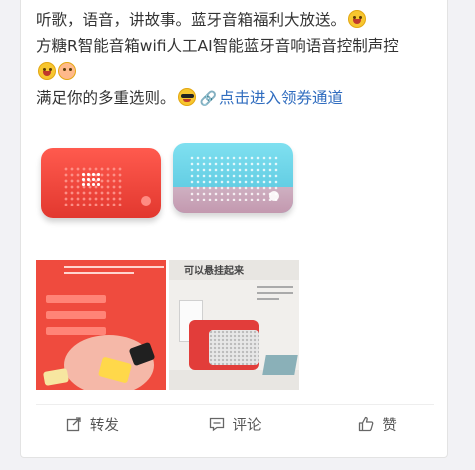  Describe the element at coordinates (217, 46) in the screenshot. I see `post-line-2-text: 方糖R智能音箱wifi人工AI智能蓝牙音响语音控制声控` at that location.